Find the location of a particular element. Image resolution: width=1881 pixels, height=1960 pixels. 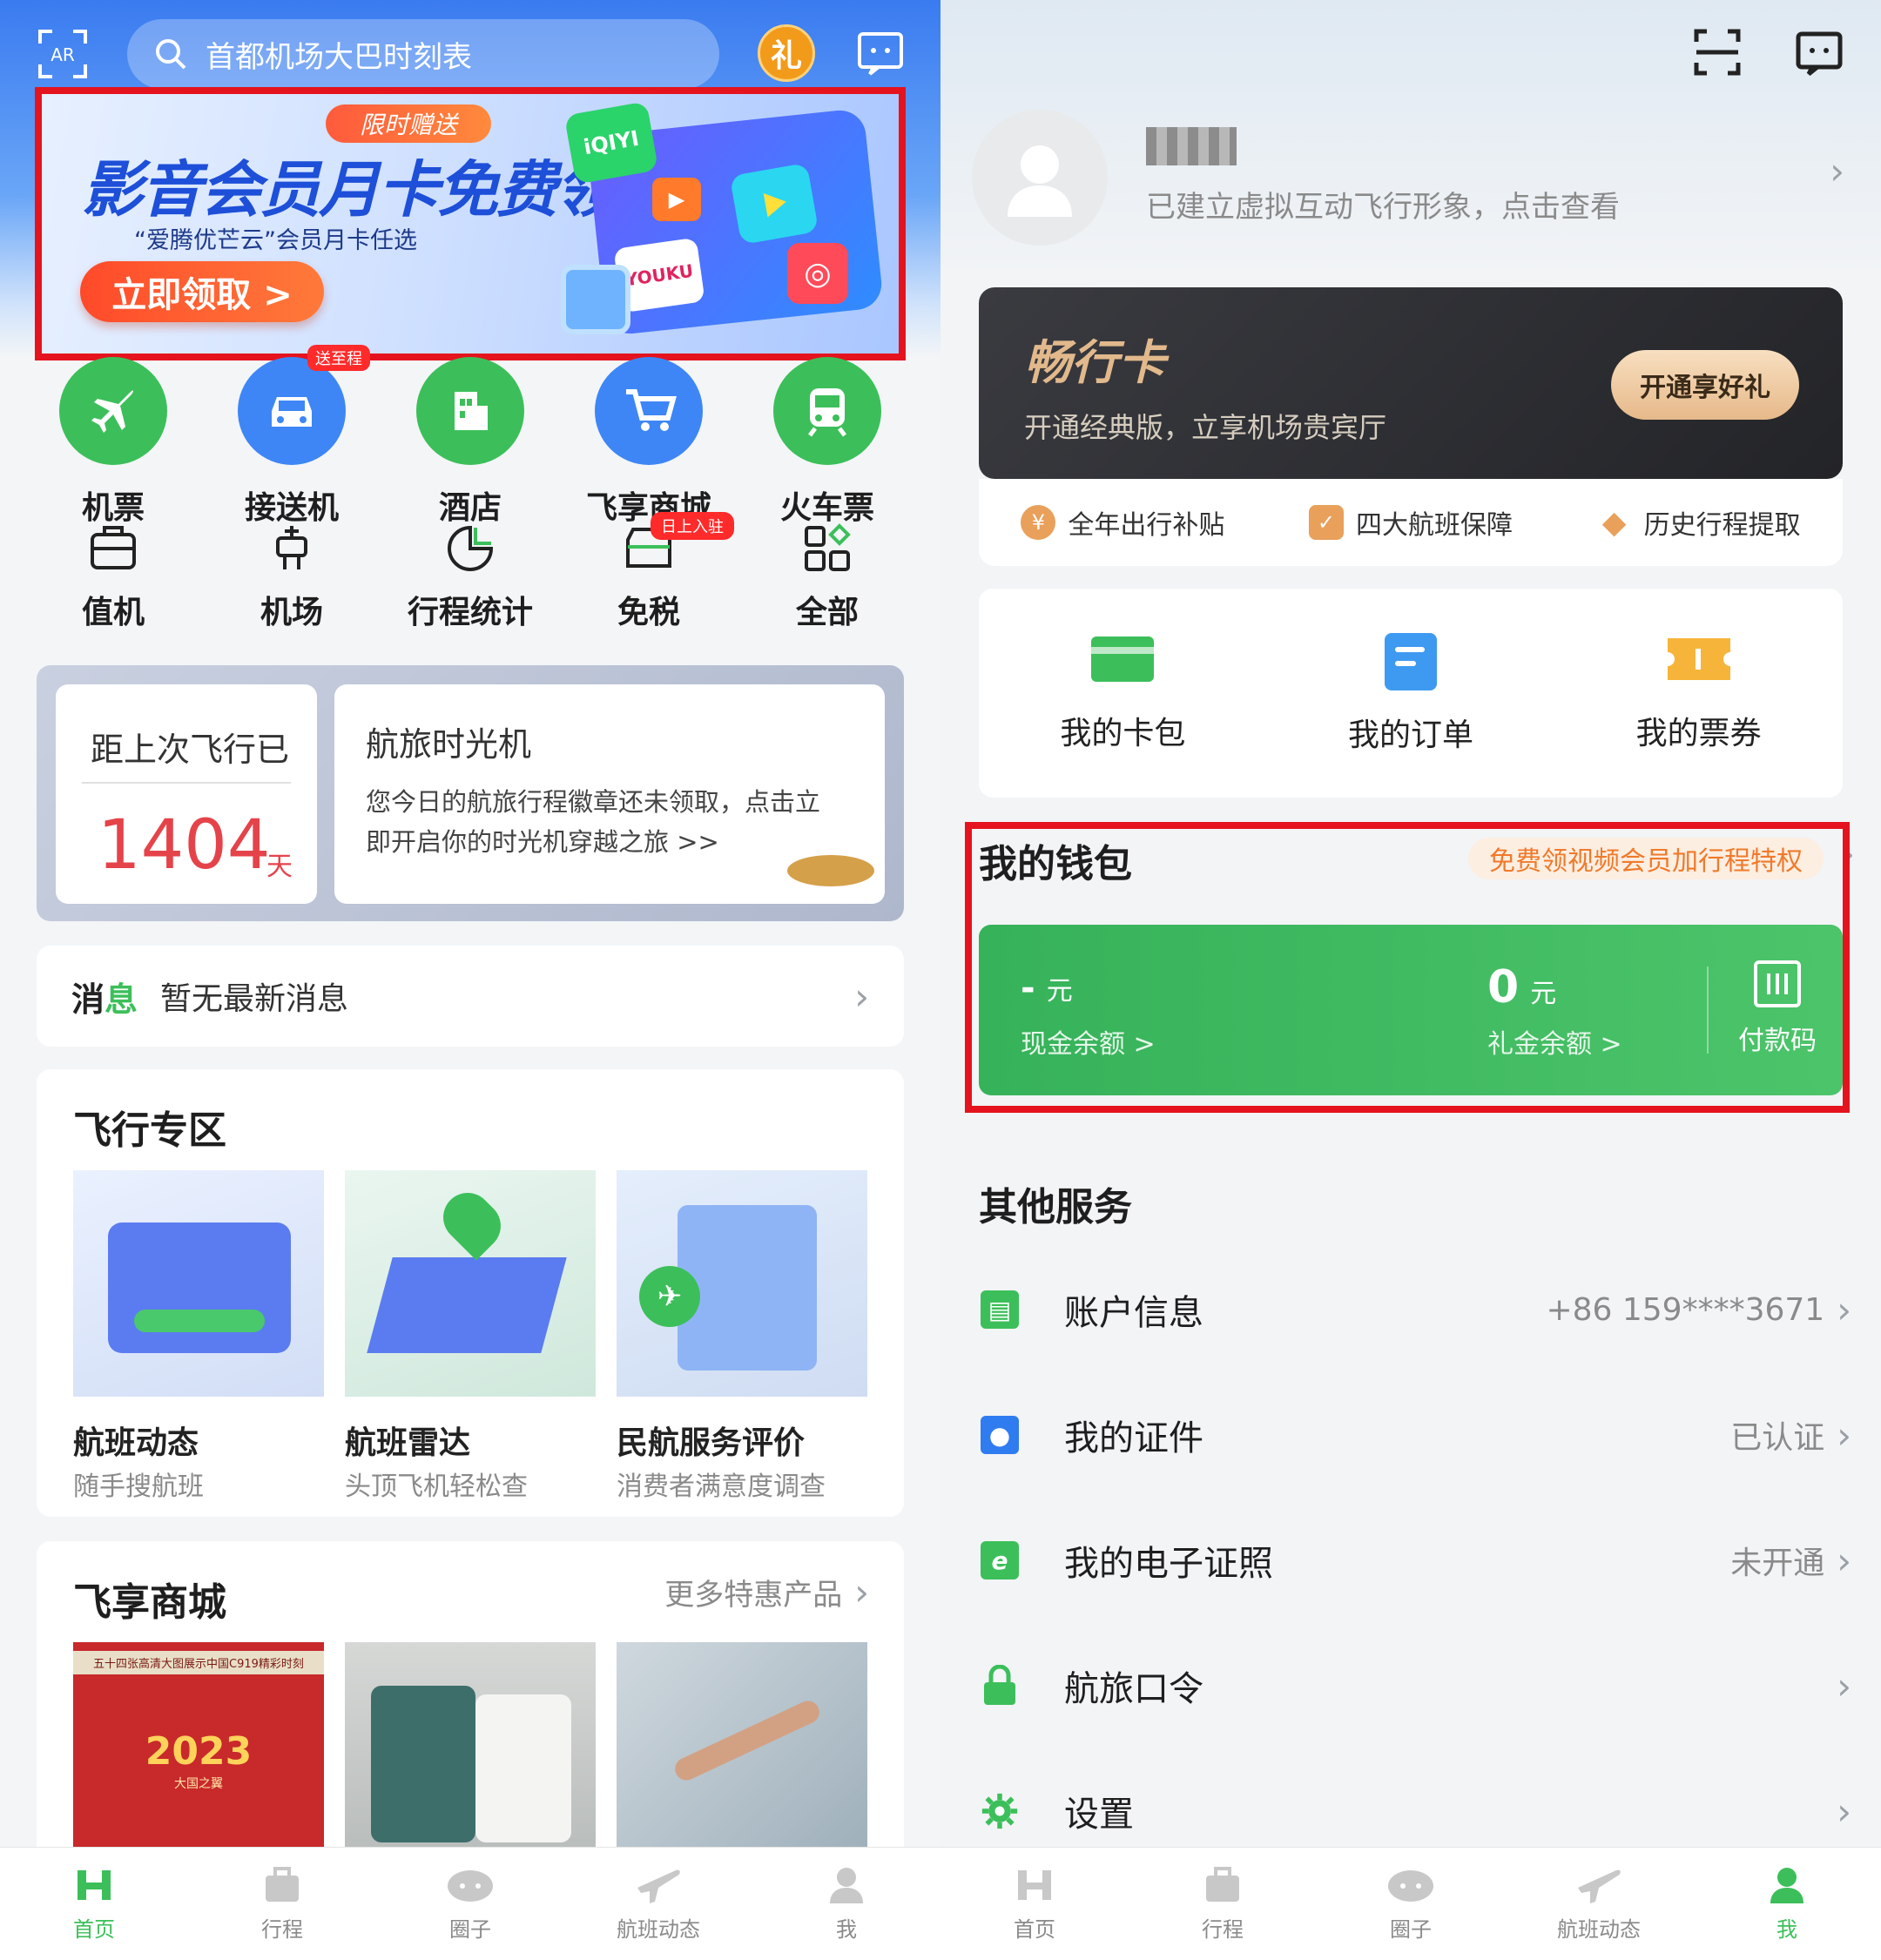

gift-badge: 礼 is located at coordinates (786, 53).